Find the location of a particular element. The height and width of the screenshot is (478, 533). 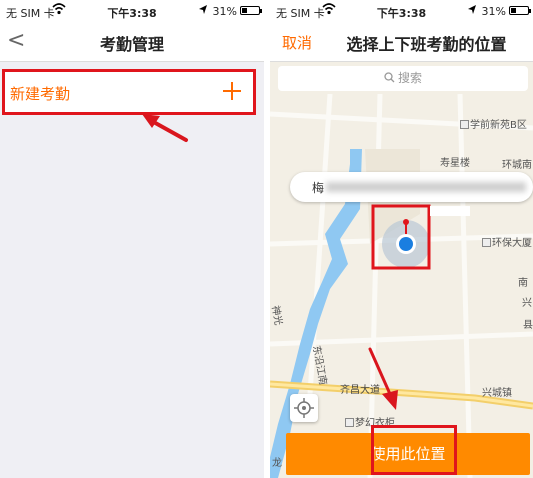

nav-bar: 取消 选择上下班考勤的位置 is located at coordinates (401, 42).